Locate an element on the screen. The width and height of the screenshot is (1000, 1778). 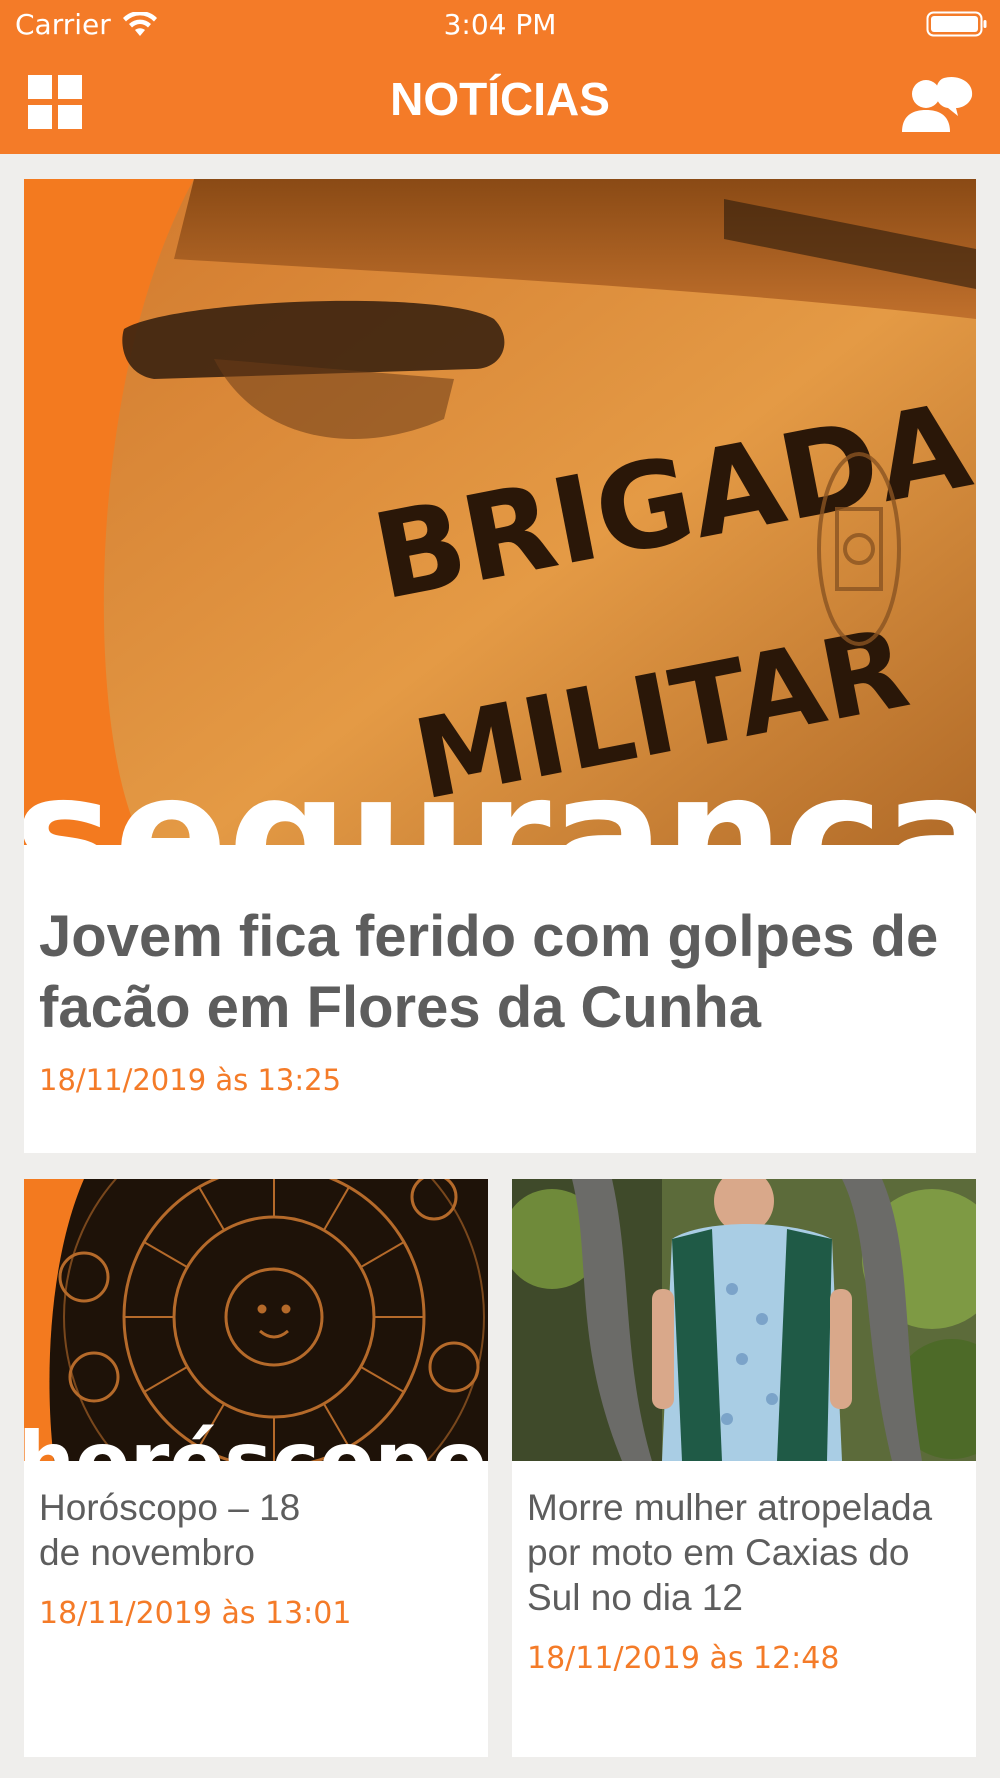
banner-word-seguranca: segurança is located at coordinates (500, 791).